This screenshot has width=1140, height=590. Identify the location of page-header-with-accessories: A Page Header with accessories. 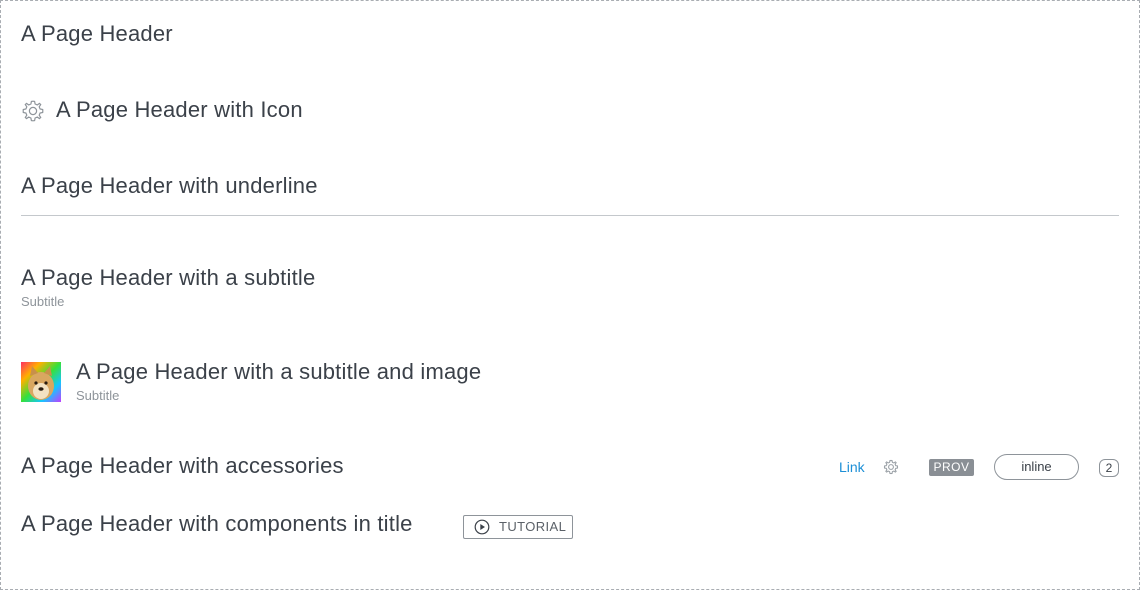
(182, 465).